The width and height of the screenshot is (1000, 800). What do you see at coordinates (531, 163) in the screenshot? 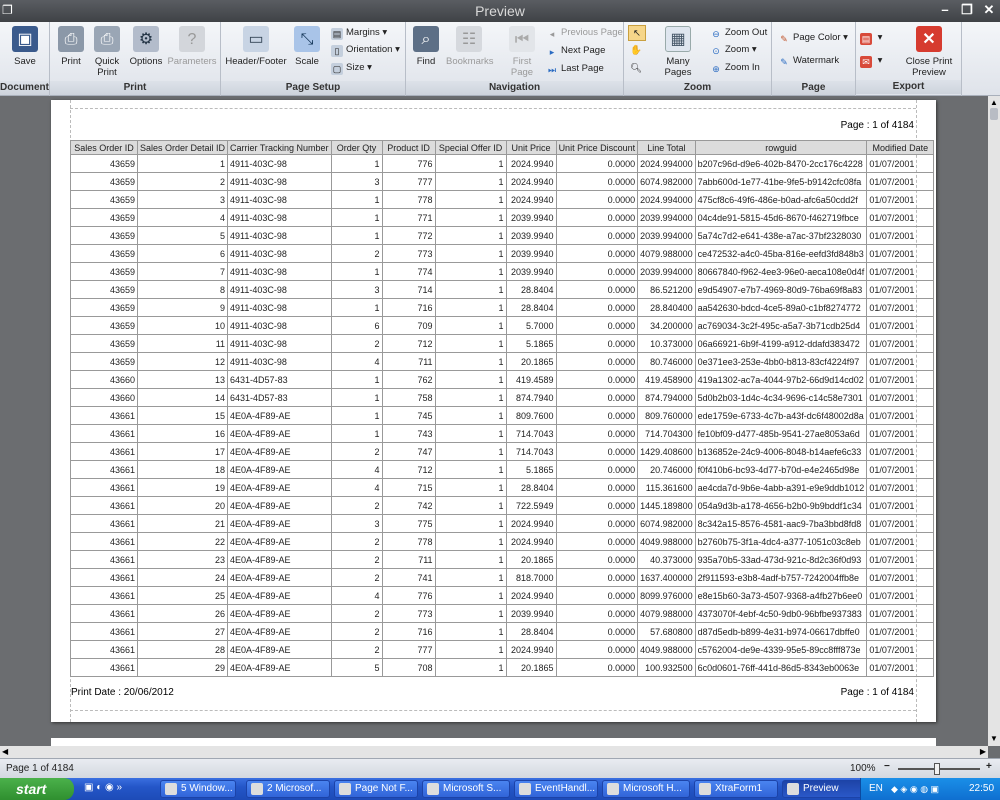
I see `table-cell: 2024.9940` at bounding box center [531, 163].